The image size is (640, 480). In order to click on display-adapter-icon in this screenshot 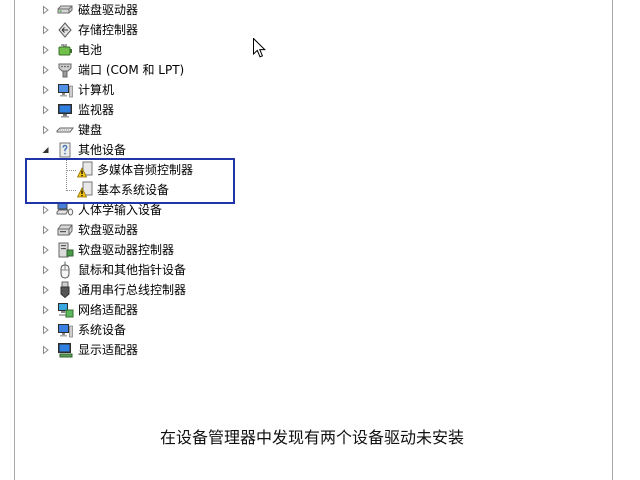, I will do `click(65, 350)`.